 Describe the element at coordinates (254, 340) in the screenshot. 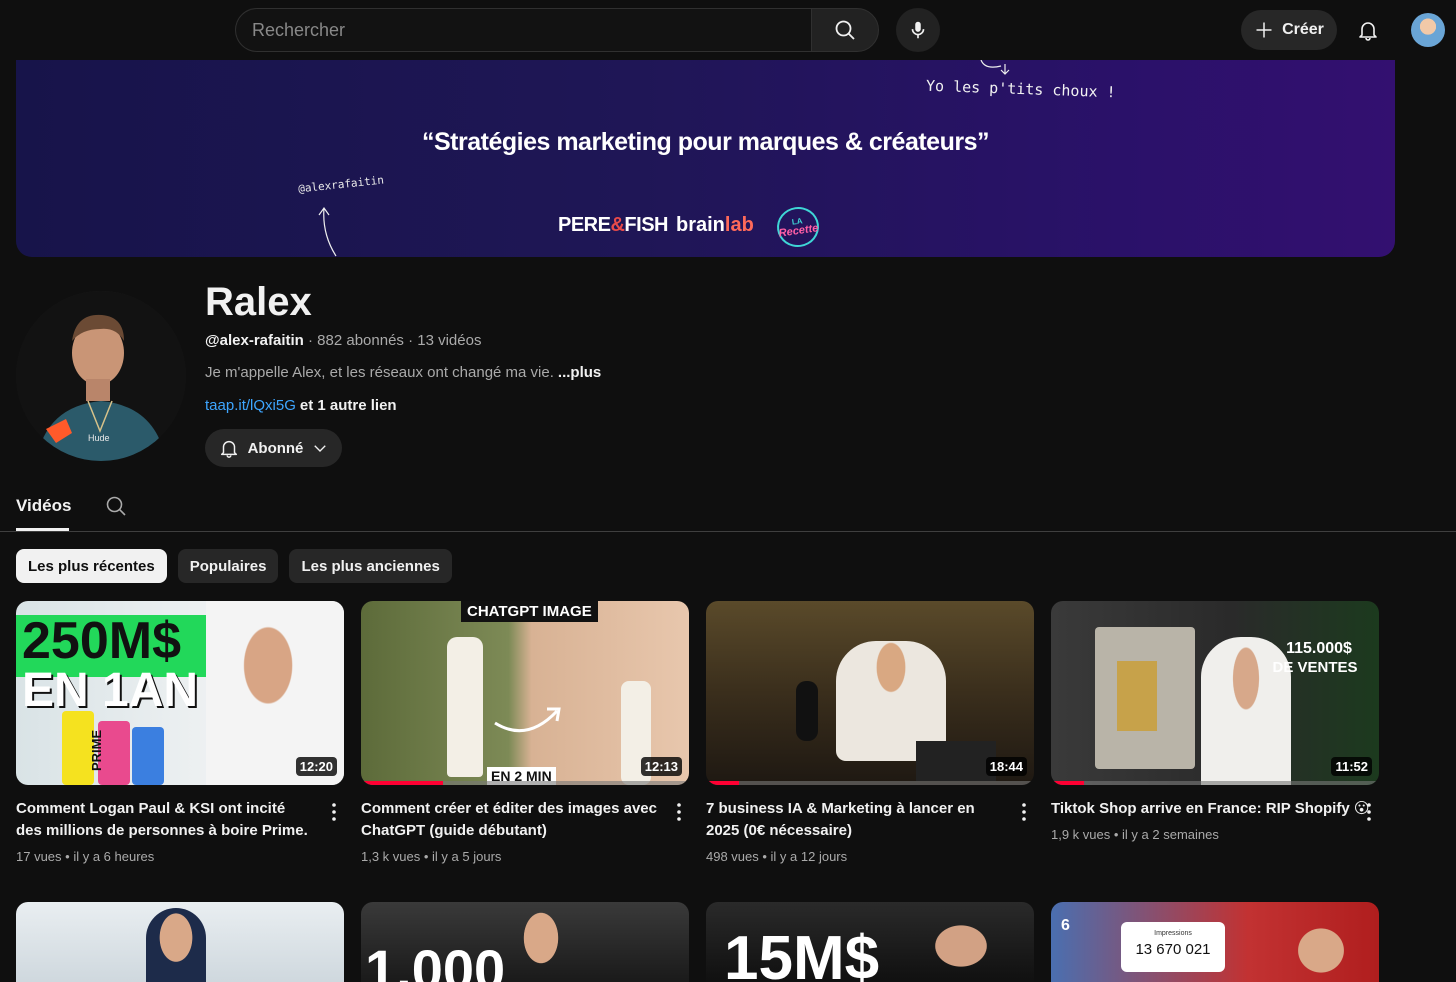

I see `channel-handle: @alex-rafaitin` at that location.